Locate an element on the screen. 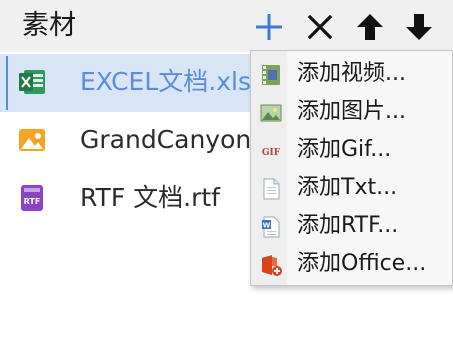 The image size is (453, 351). rtf-file-icon: RTF is located at coordinates (32, 198).